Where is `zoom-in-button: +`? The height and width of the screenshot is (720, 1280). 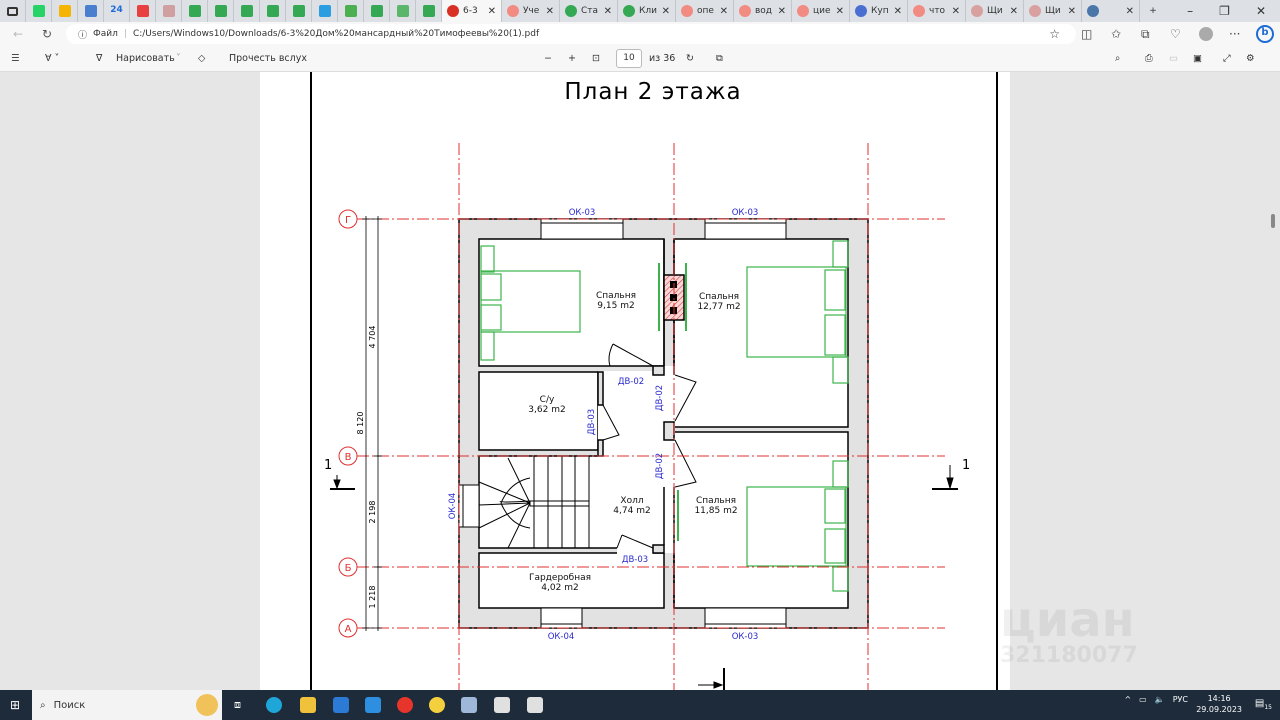
zoom-in-button: + is located at coordinates (572, 58).